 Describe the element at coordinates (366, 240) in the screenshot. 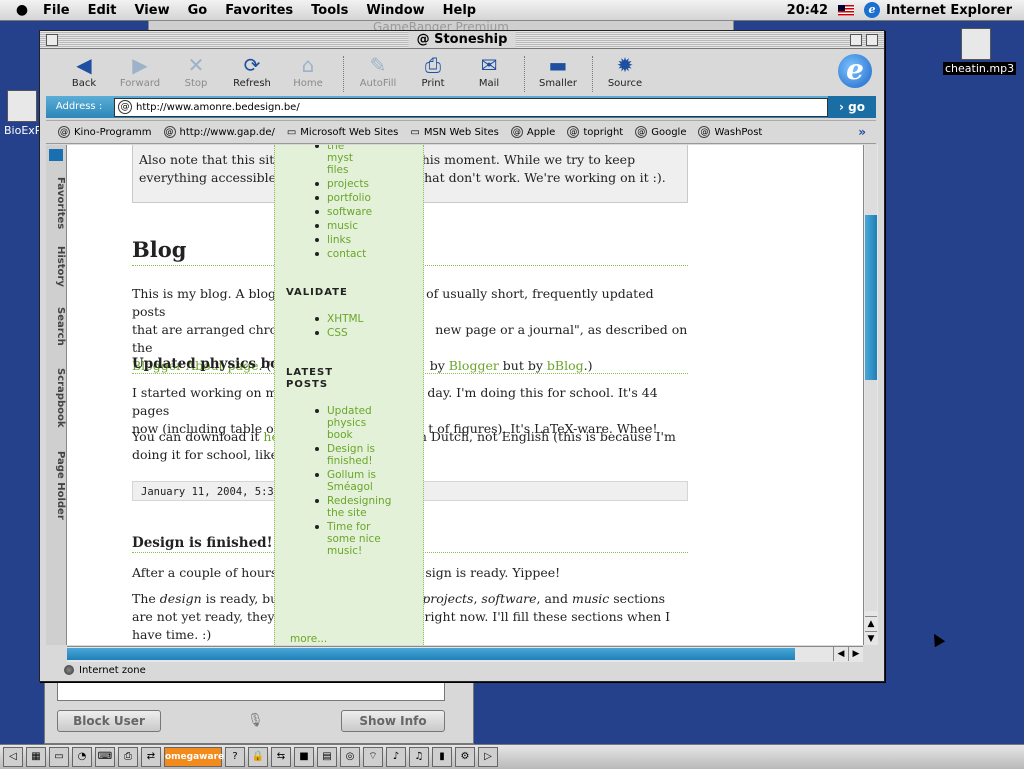

I see `sidebar-nav-item: links` at that location.